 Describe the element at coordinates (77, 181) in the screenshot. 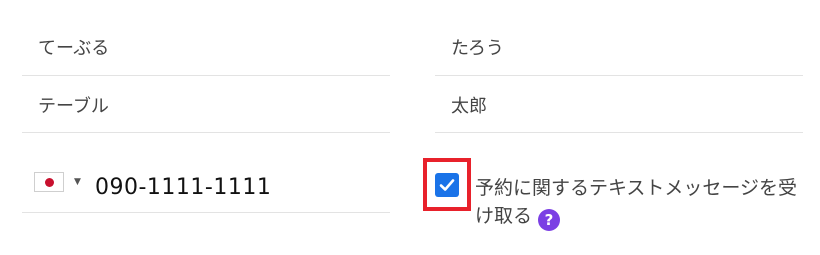

I see `caret-down-icon: ▼` at that location.